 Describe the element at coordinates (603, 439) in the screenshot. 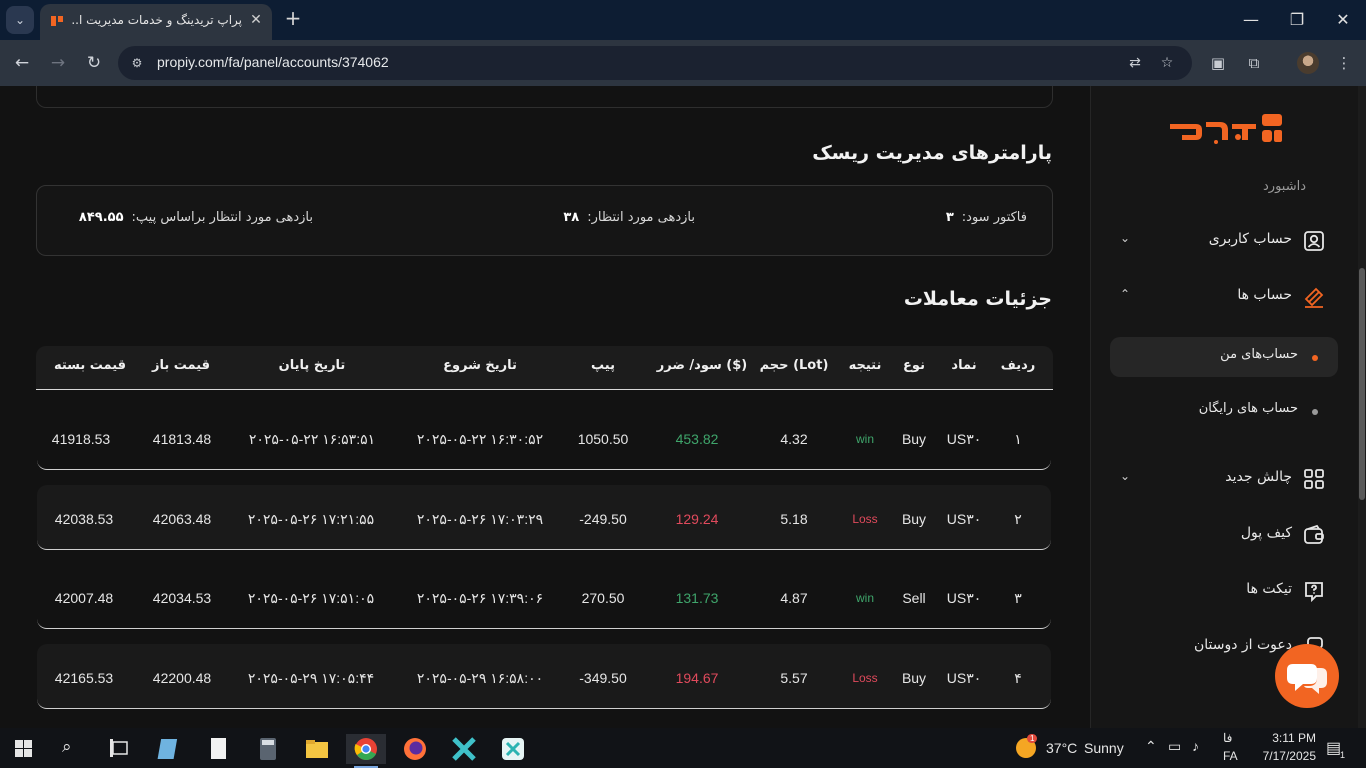

I see `cell-pip: 1050.50` at that location.